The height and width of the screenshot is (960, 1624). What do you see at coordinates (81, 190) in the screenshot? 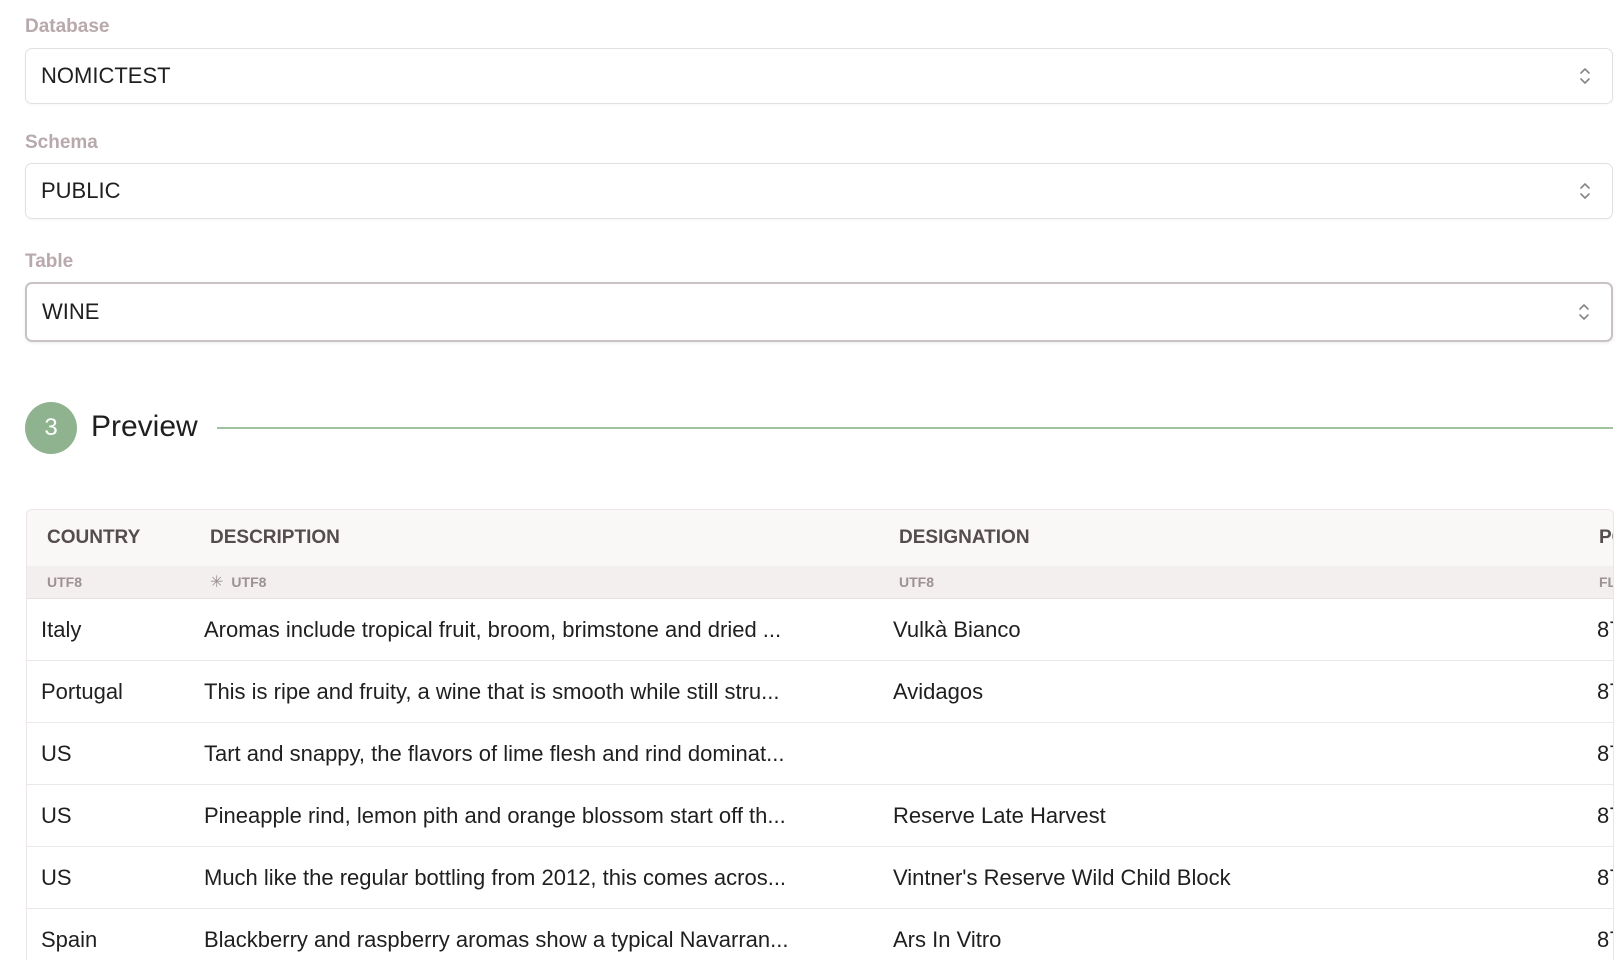
I see `schema-select-value: PUBLIC` at bounding box center [81, 190].